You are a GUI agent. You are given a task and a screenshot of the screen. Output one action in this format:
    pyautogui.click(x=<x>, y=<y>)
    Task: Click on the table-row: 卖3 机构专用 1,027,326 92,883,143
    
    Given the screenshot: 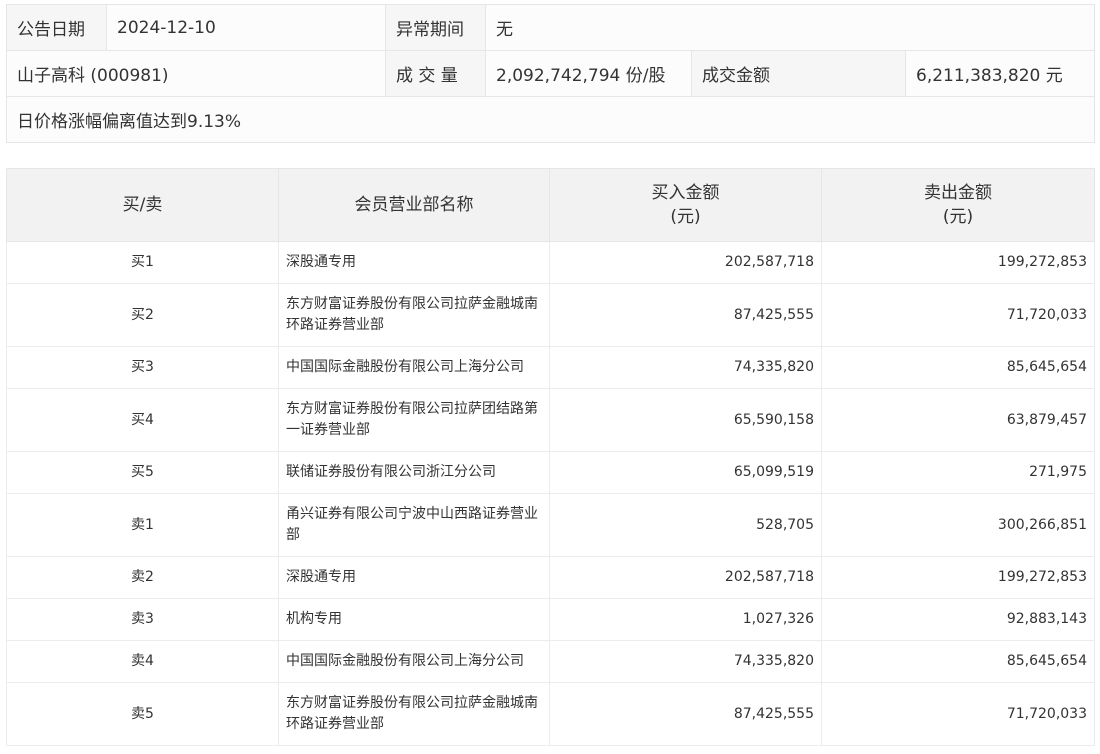 What is the action you would take?
    pyautogui.click(x=550, y=619)
    